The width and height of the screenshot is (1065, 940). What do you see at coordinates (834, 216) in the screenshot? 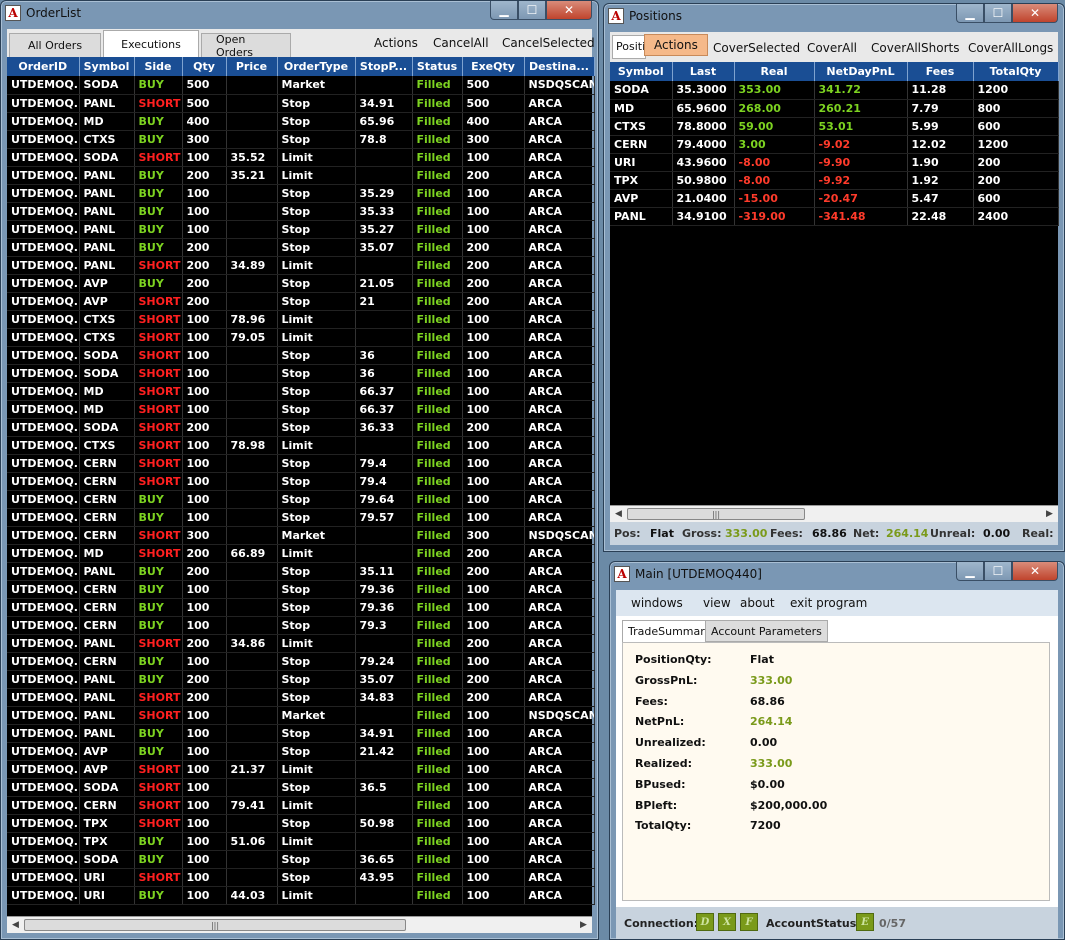
I see `table-row: PANL 34.9100 -319.00 -341.48 22.48 2400` at bounding box center [834, 216].